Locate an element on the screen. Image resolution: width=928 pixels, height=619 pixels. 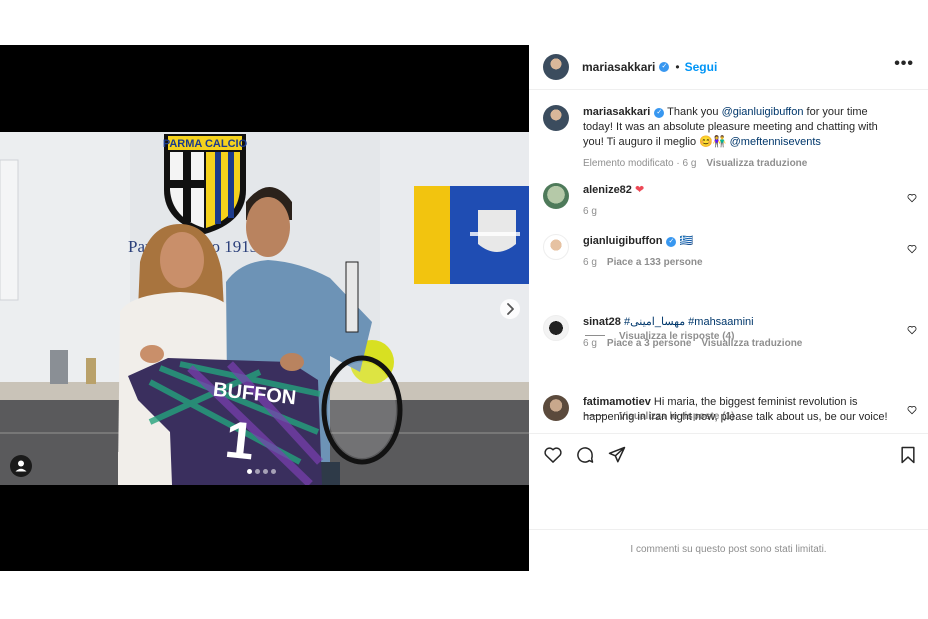
caption-text-1: Thank you is located at coordinates (694, 112).